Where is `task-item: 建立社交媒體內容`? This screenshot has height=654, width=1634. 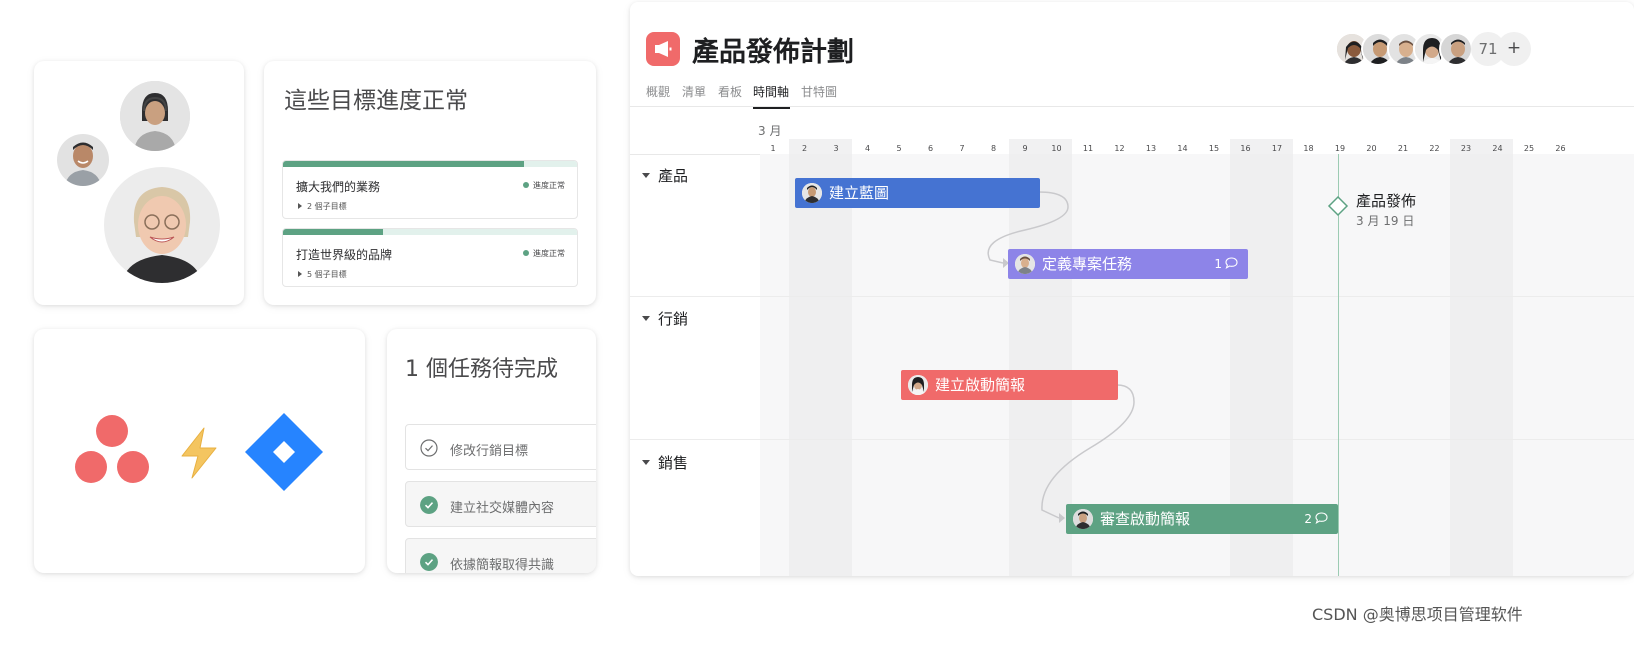
task-item: 建立社交媒體內容 is located at coordinates (500, 504).